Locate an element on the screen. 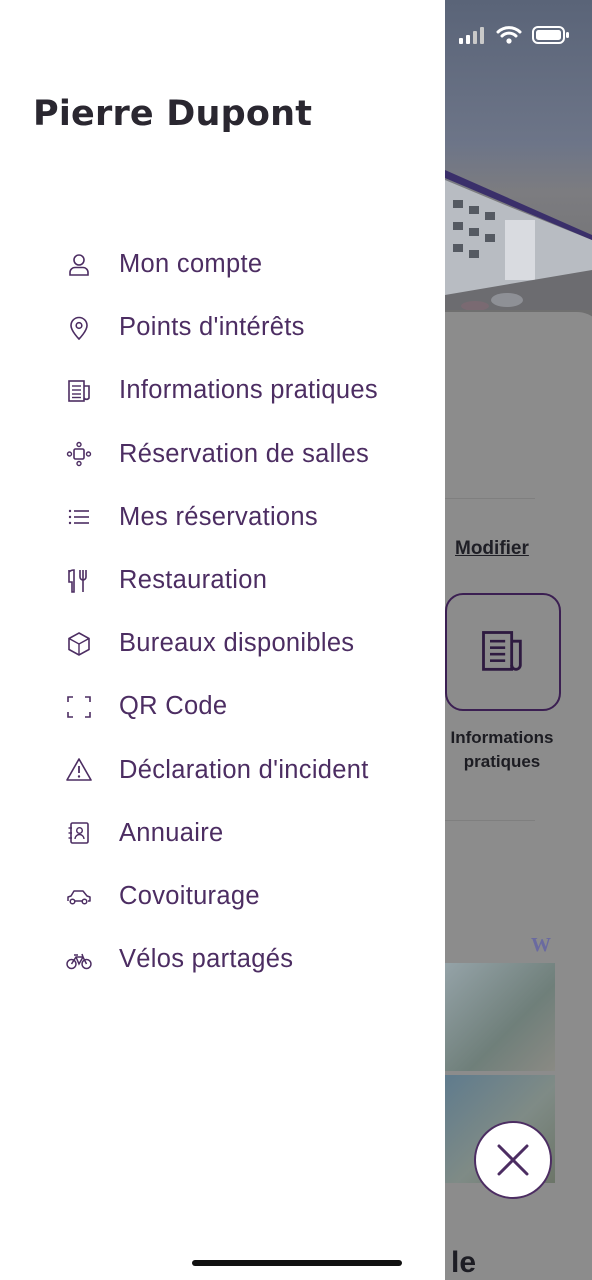 This screenshot has height=1280, width=592. wifi-icon is located at coordinates (509, 35).